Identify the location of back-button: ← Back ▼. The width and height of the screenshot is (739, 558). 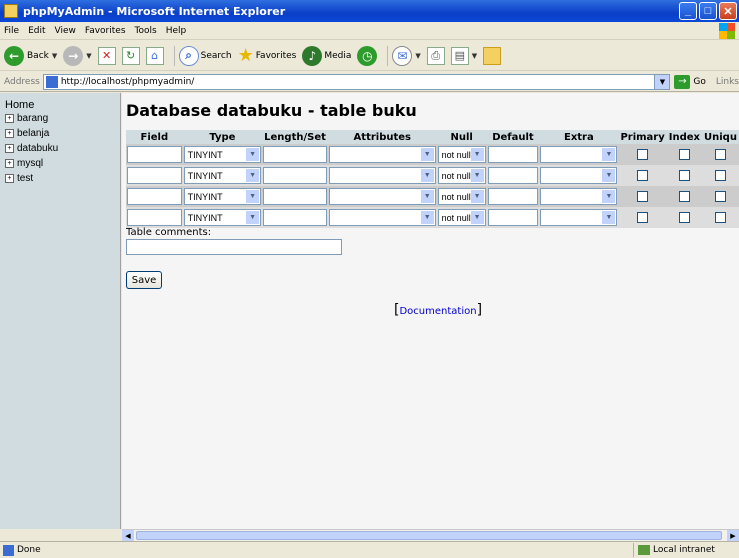
(30, 55).